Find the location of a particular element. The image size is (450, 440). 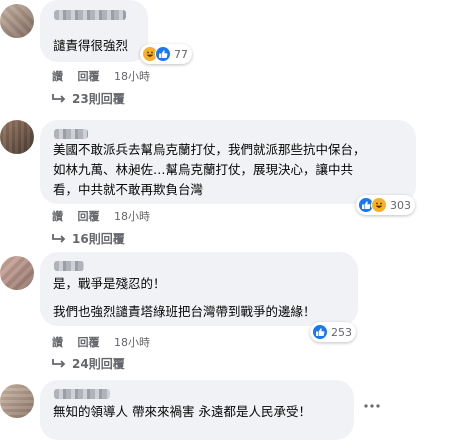

reaction-summary: 253 is located at coordinates (333, 332).